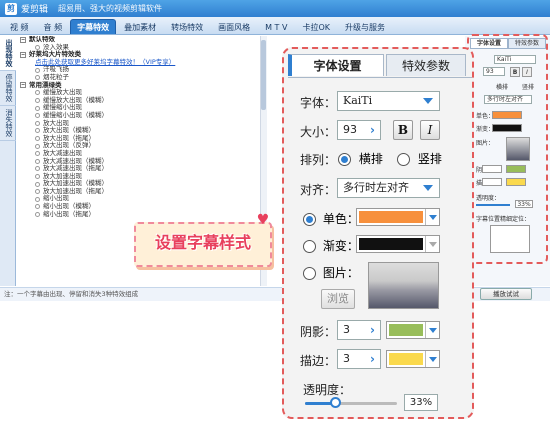 Image resolution: width=550 pixels, height=422 pixels. I want to click on menu-tab-1: 音 频, so click(53, 26).